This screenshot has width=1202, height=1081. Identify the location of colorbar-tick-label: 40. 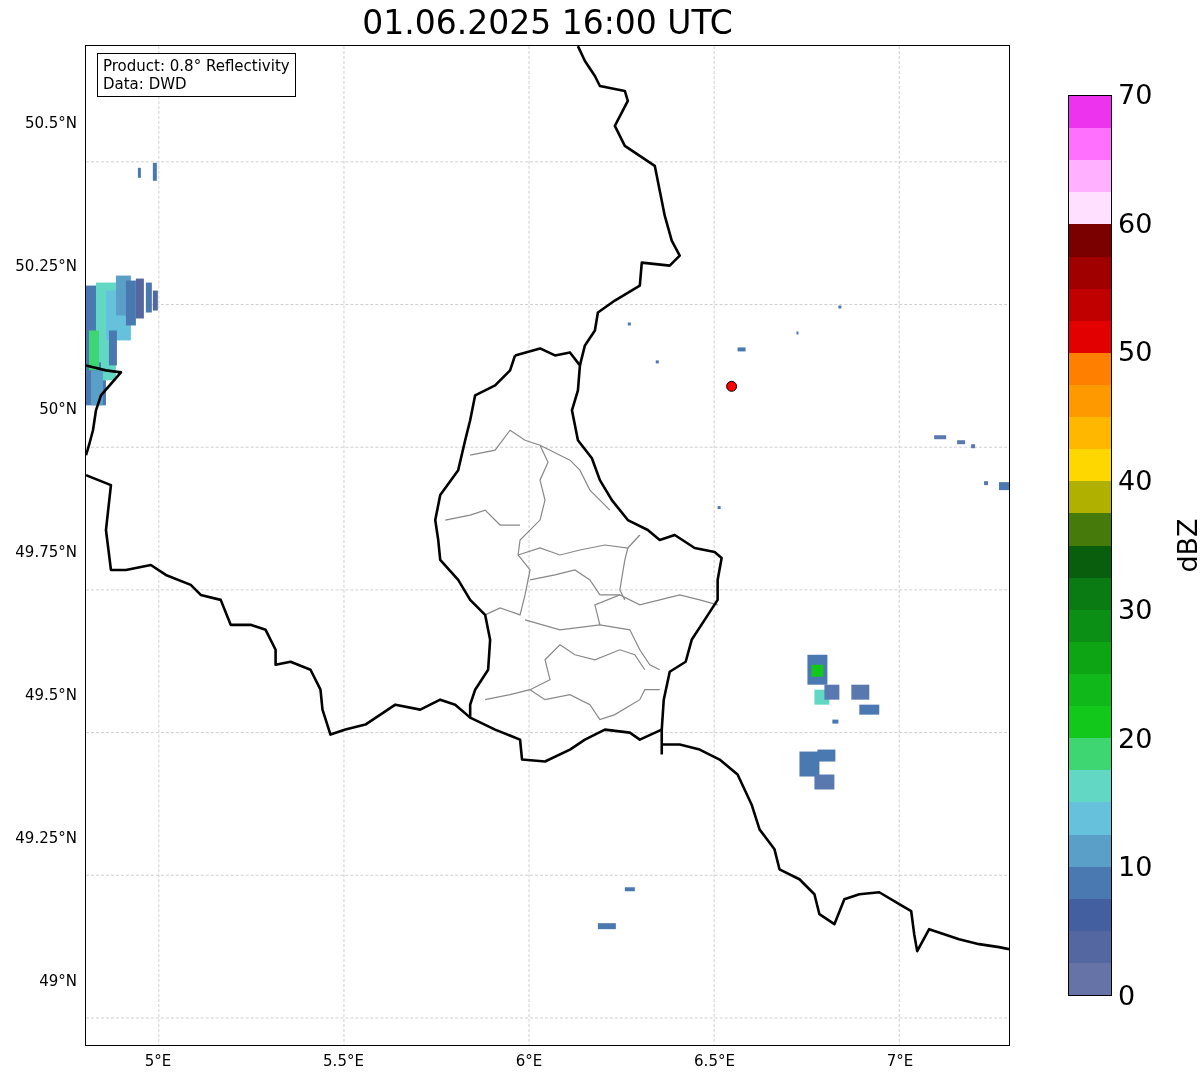
(1135, 481).